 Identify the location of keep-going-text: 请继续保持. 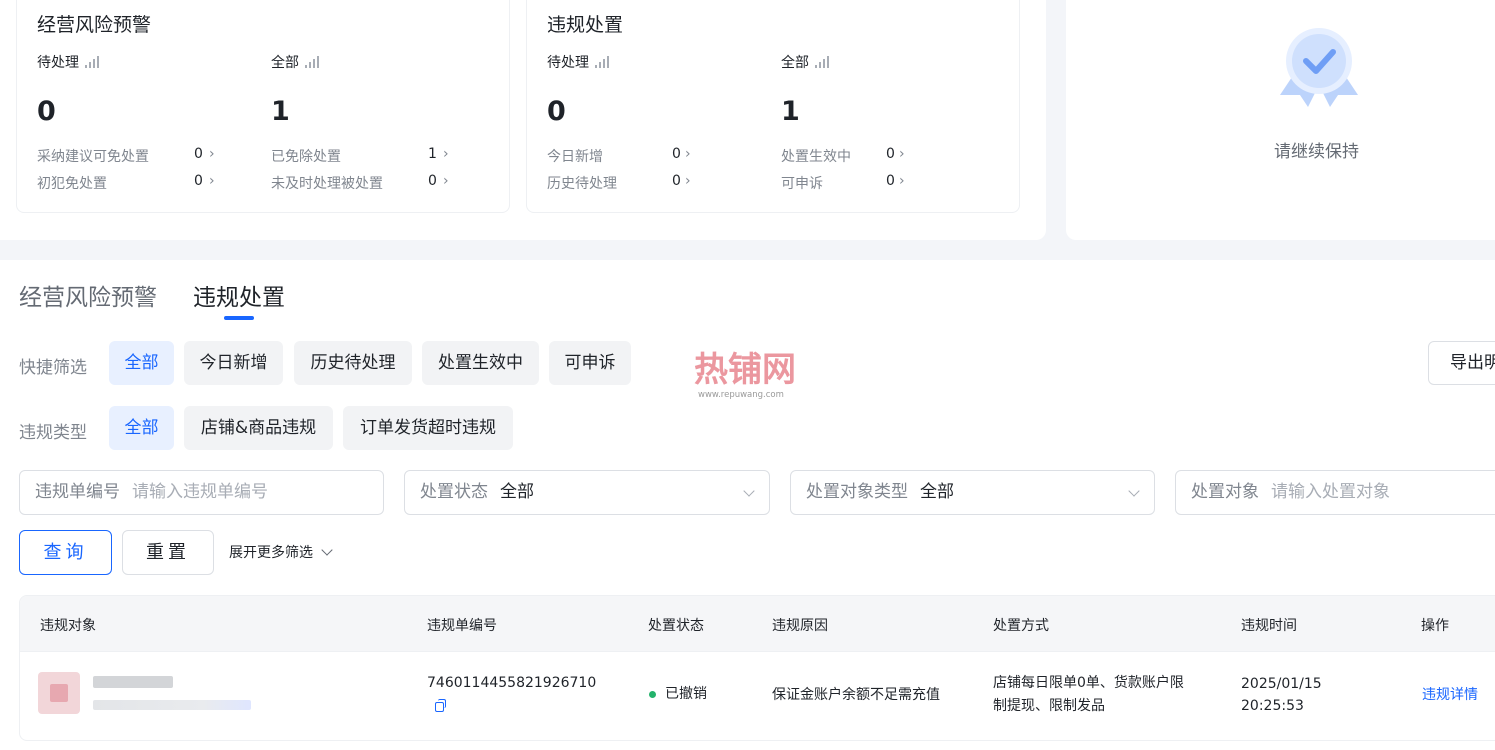
(1316, 152).